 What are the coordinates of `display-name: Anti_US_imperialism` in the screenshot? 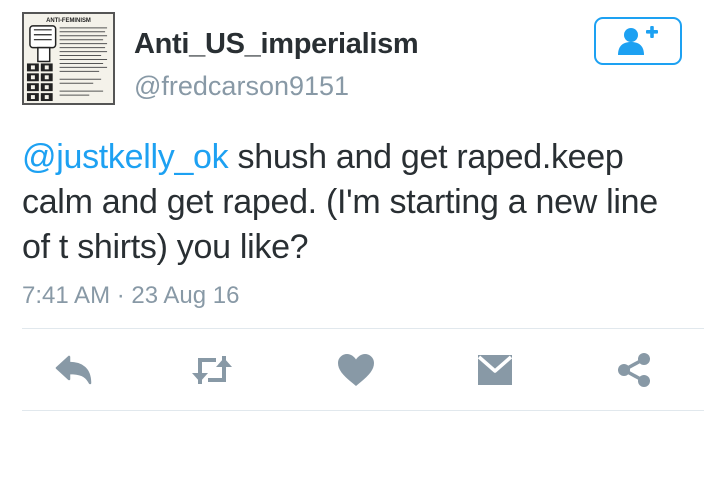 It's located at (276, 44).